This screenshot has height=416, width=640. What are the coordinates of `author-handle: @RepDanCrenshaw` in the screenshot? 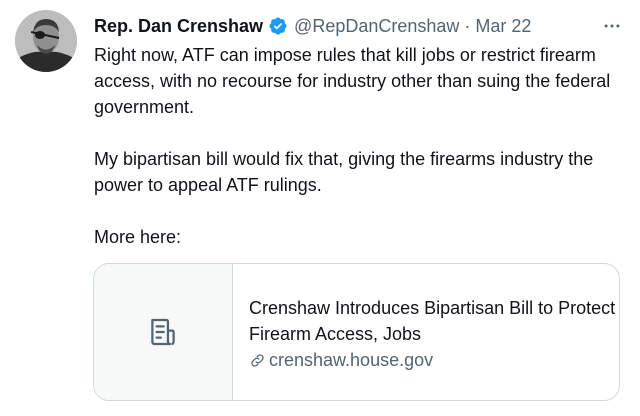 It's located at (376, 26).